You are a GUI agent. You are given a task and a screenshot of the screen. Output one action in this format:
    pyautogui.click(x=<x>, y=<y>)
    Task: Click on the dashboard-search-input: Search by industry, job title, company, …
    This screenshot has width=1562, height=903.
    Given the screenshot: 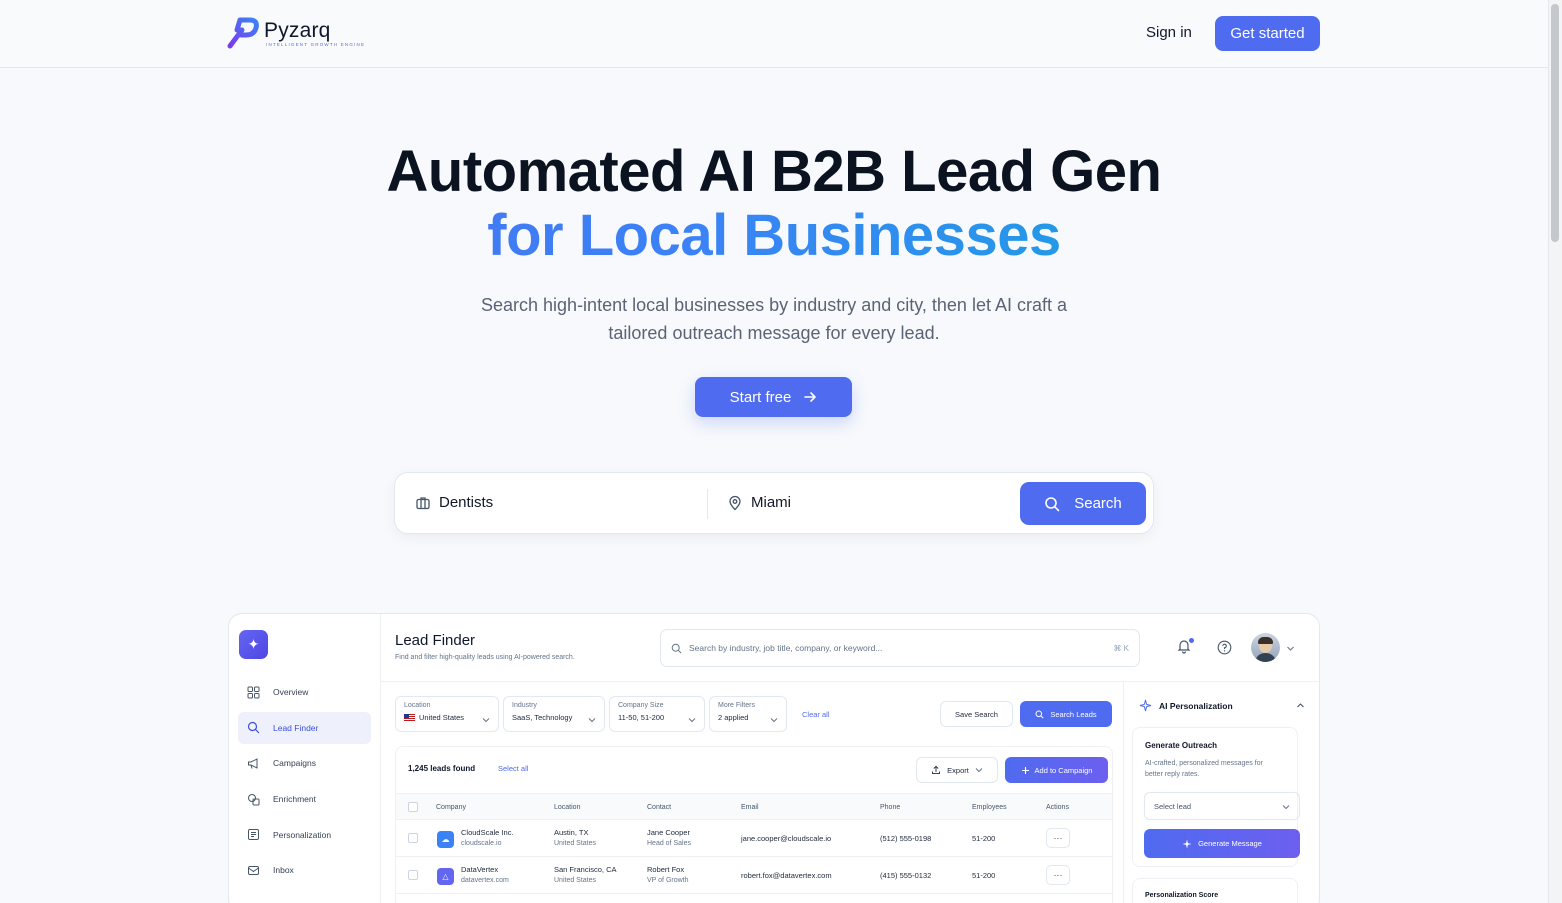 What is the action you would take?
    pyautogui.click(x=900, y=648)
    